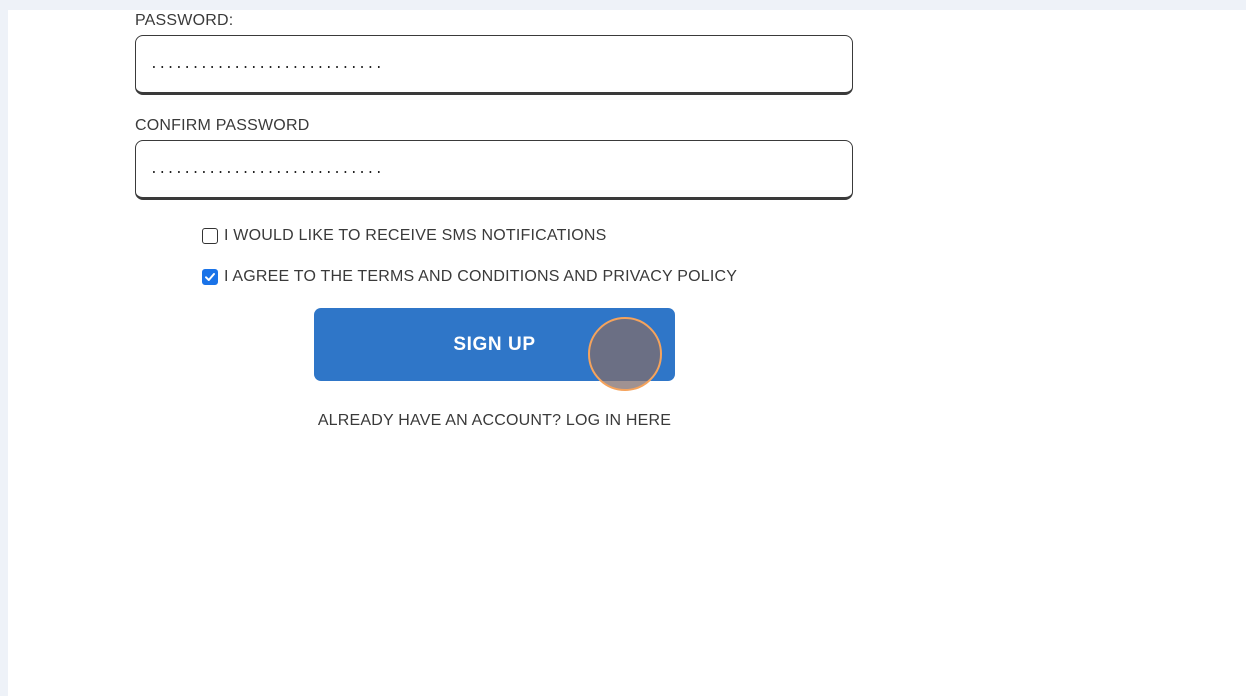 The width and height of the screenshot is (1246, 696). I want to click on password-label: PASSWORD:, so click(184, 20).